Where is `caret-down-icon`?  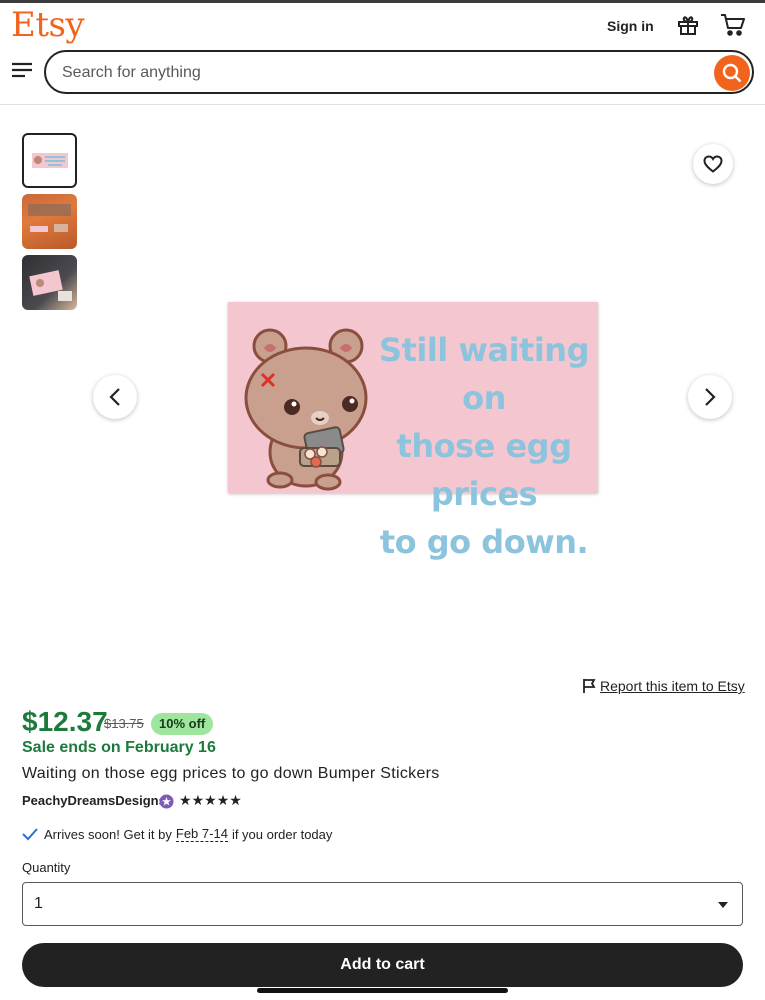 caret-down-icon is located at coordinates (723, 905).